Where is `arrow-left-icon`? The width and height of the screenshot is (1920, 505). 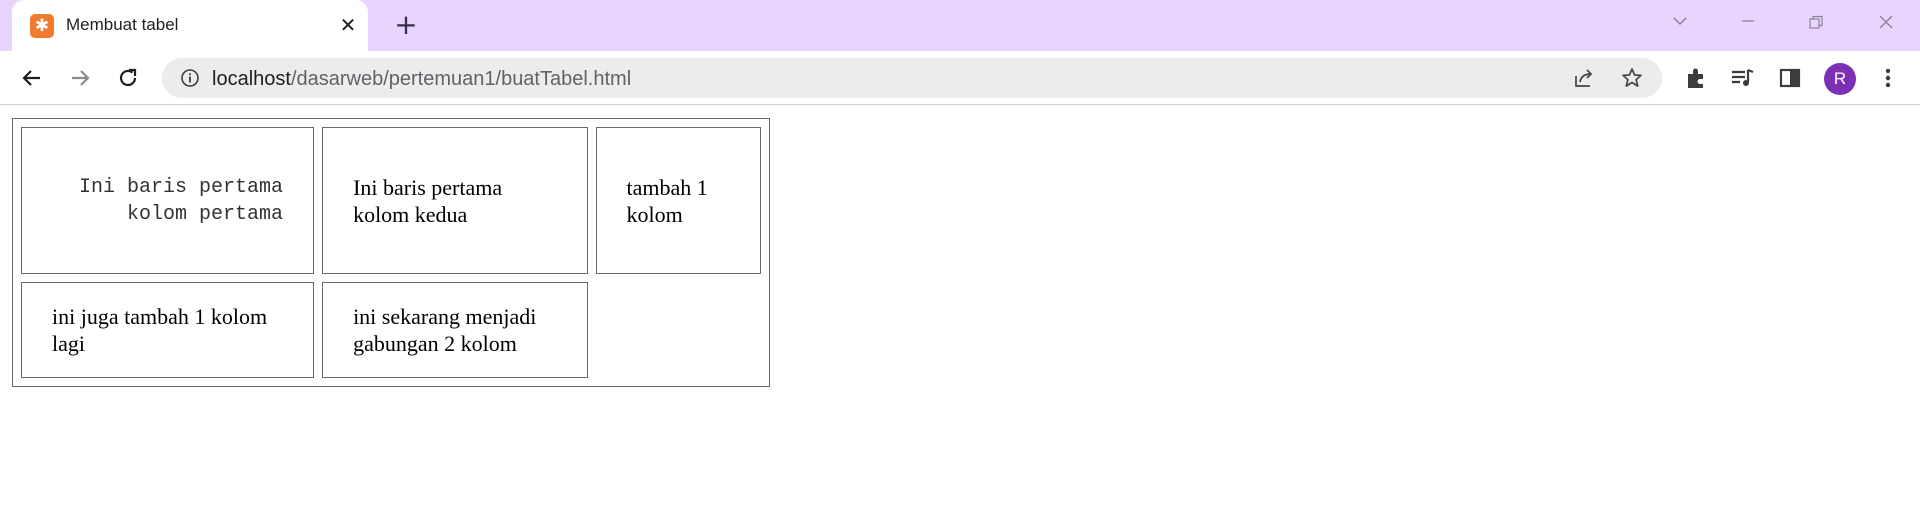 arrow-left-icon is located at coordinates (31, 78).